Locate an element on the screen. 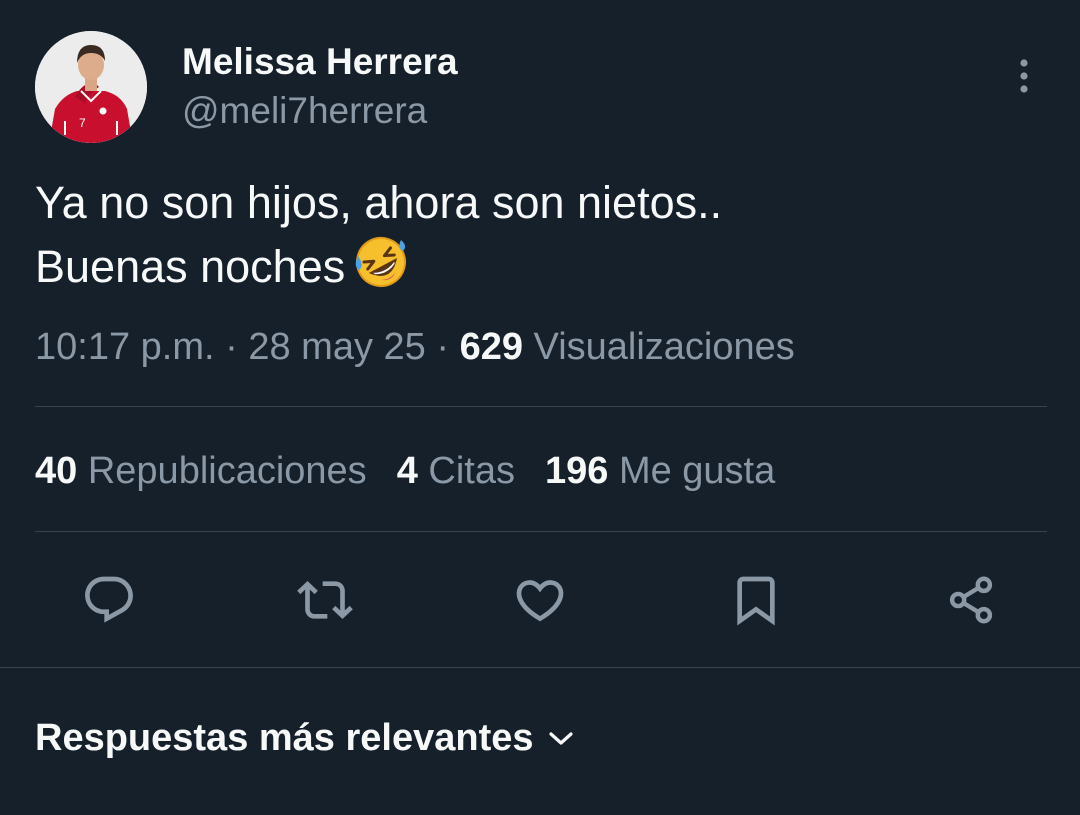 Image resolution: width=1080 pixels, height=815 pixels. share-button is located at coordinates (971, 600).